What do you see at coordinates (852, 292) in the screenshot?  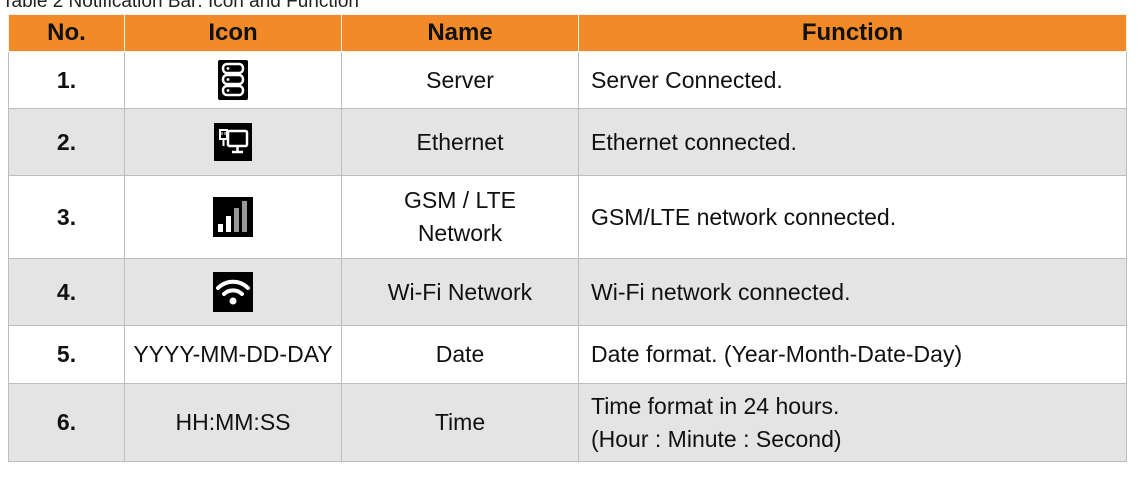 I see `row-function: Wi-Fi network connected.` at bounding box center [852, 292].